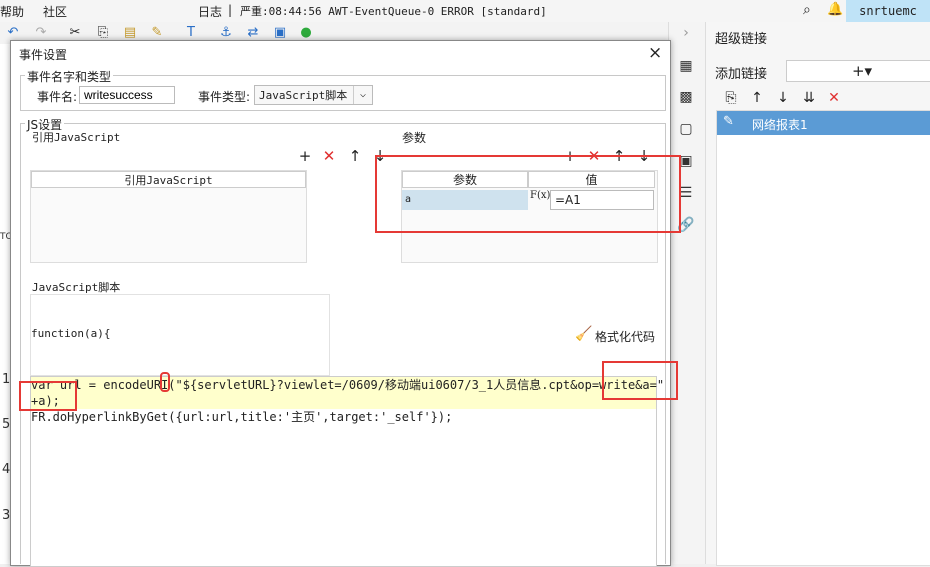 The image size is (930, 567). I want to click on delete-ref-icon: ✕, so click(329, 156).